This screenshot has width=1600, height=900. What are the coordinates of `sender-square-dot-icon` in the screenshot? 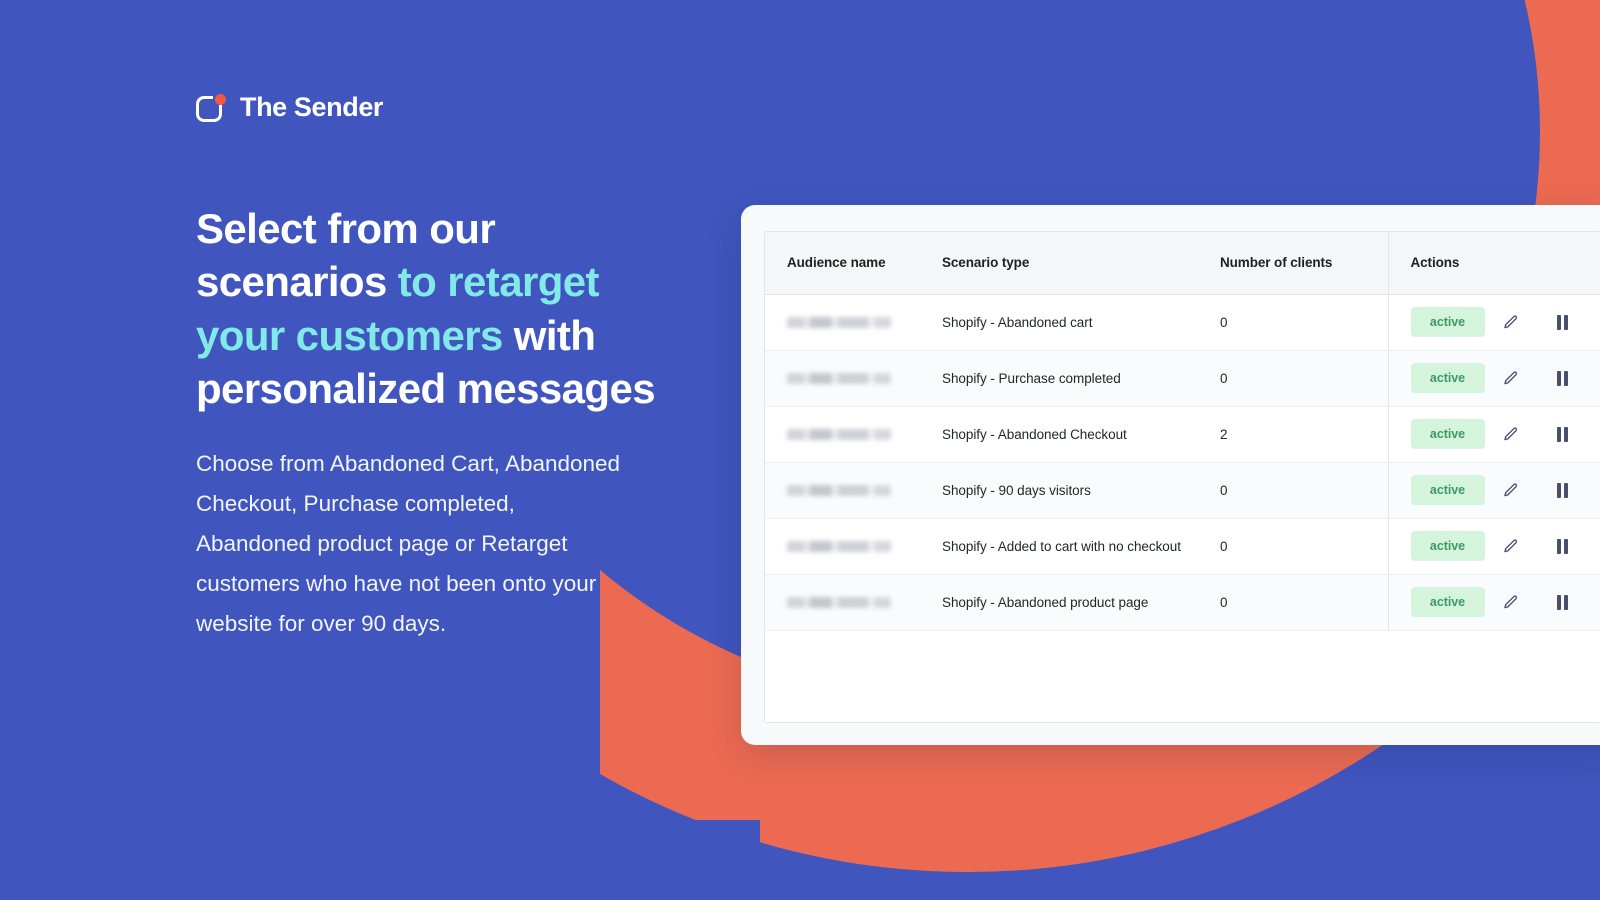 It's located at (211, 107).